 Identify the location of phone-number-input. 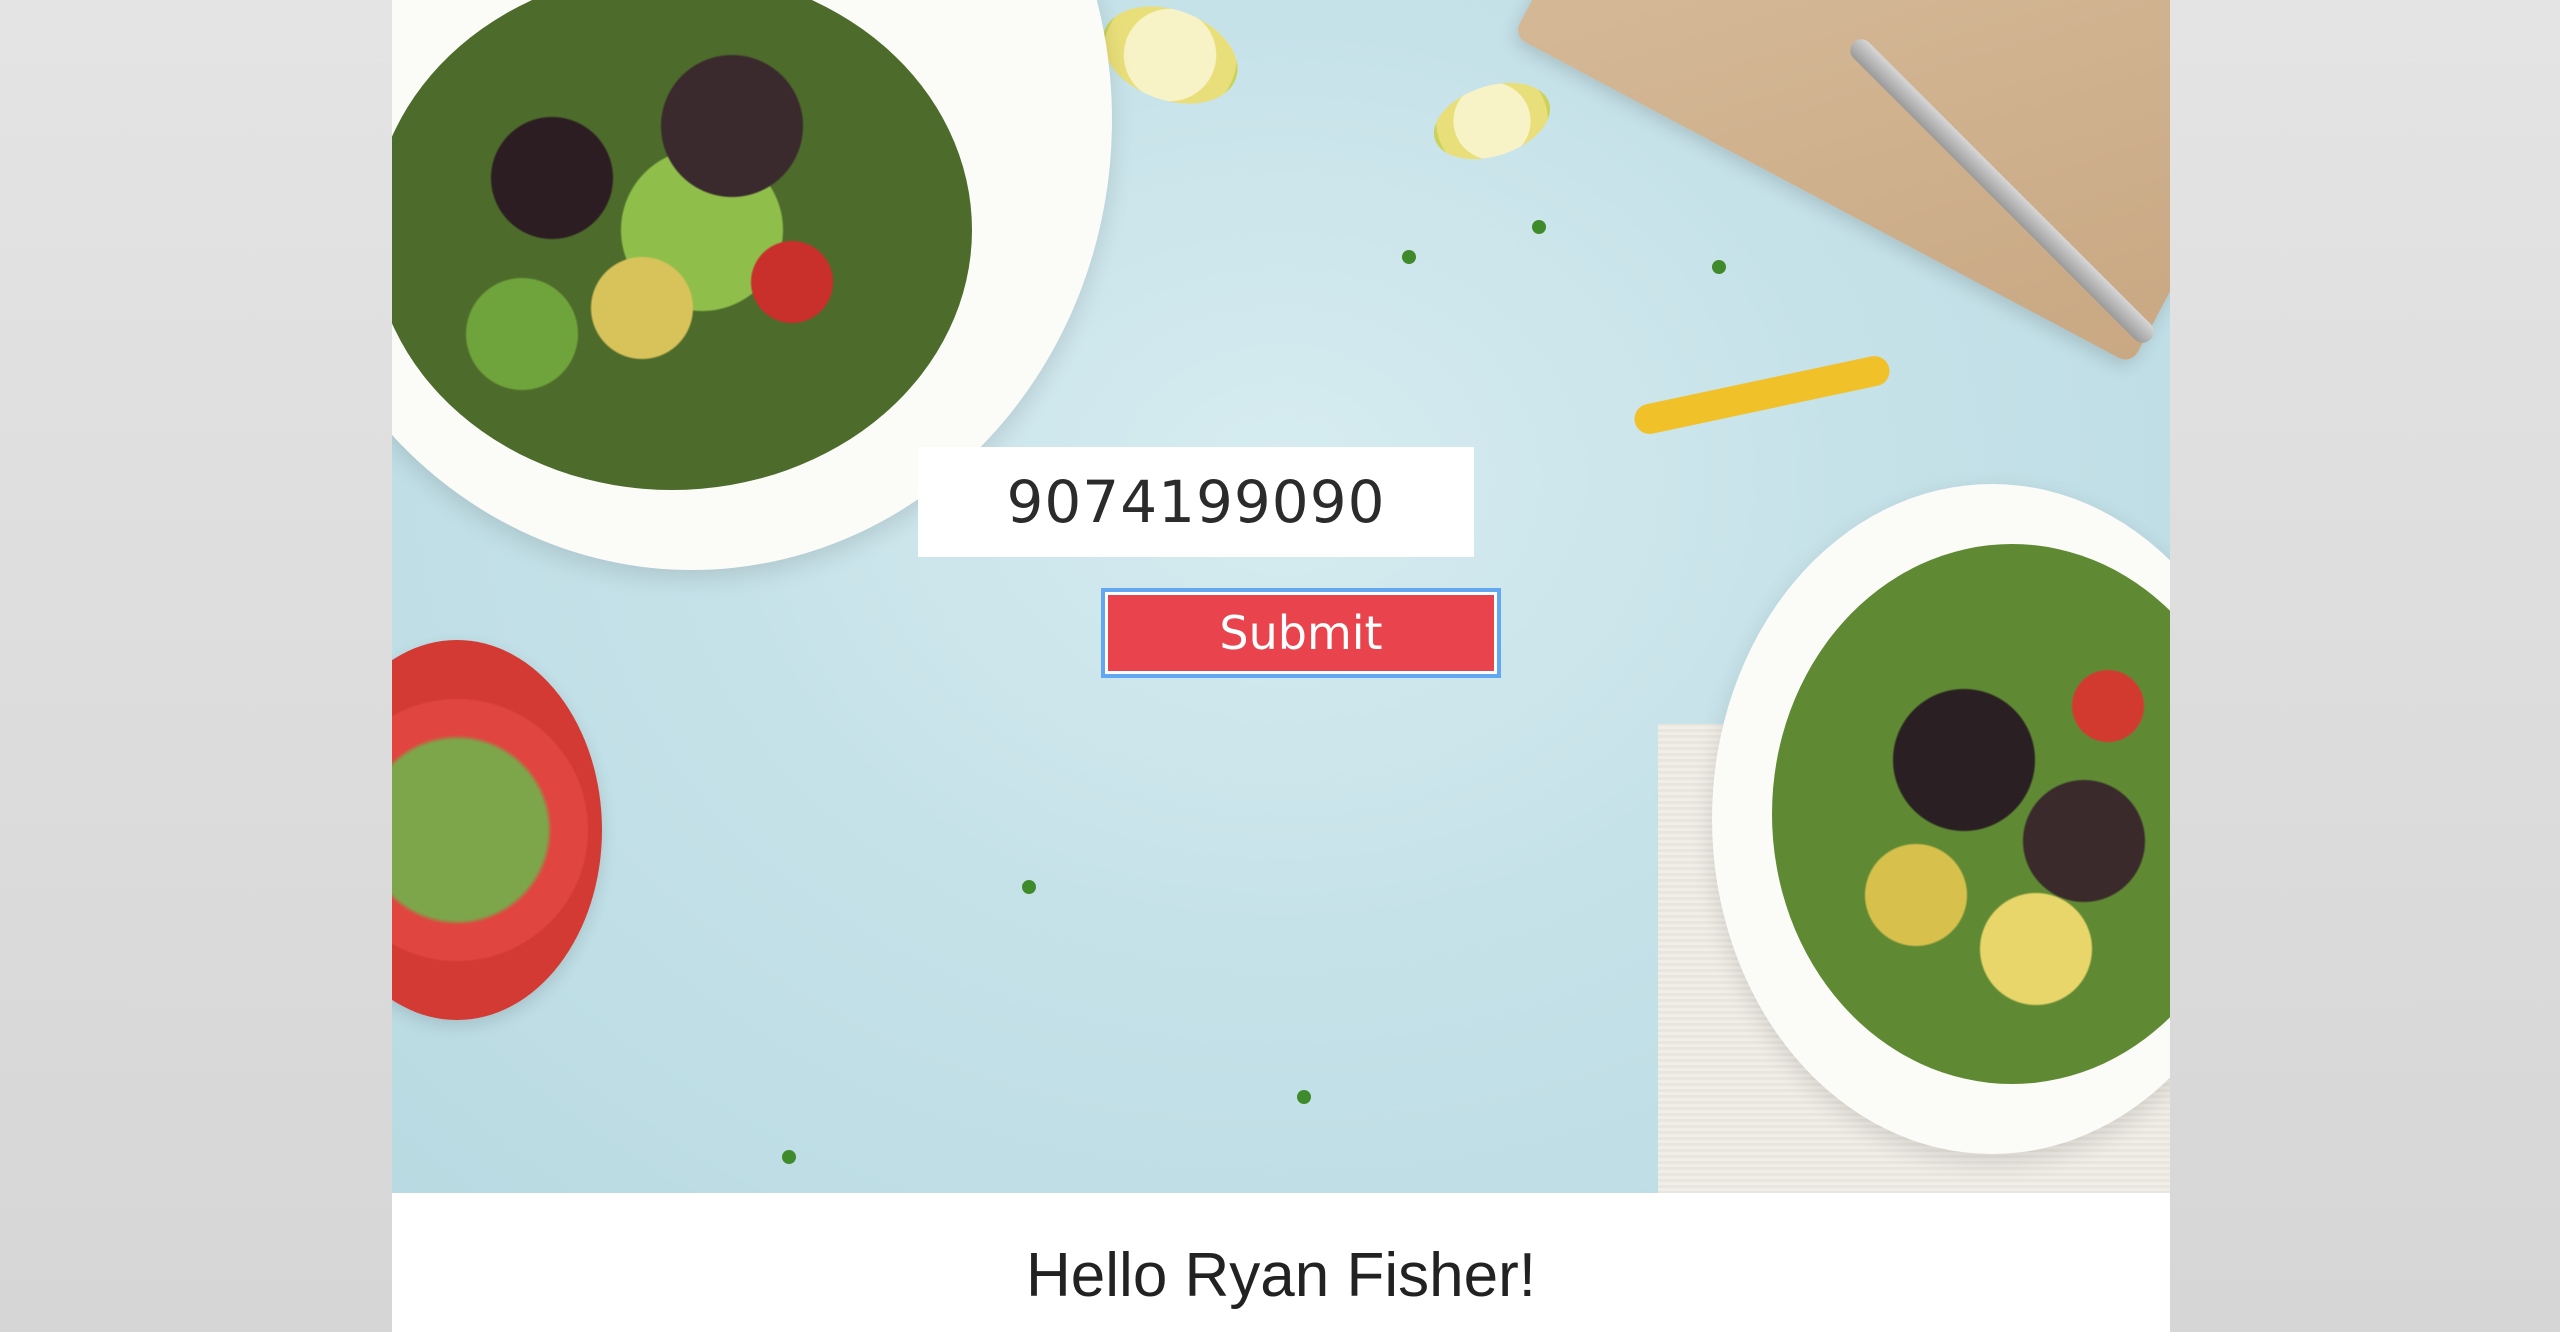
(1196, 502).